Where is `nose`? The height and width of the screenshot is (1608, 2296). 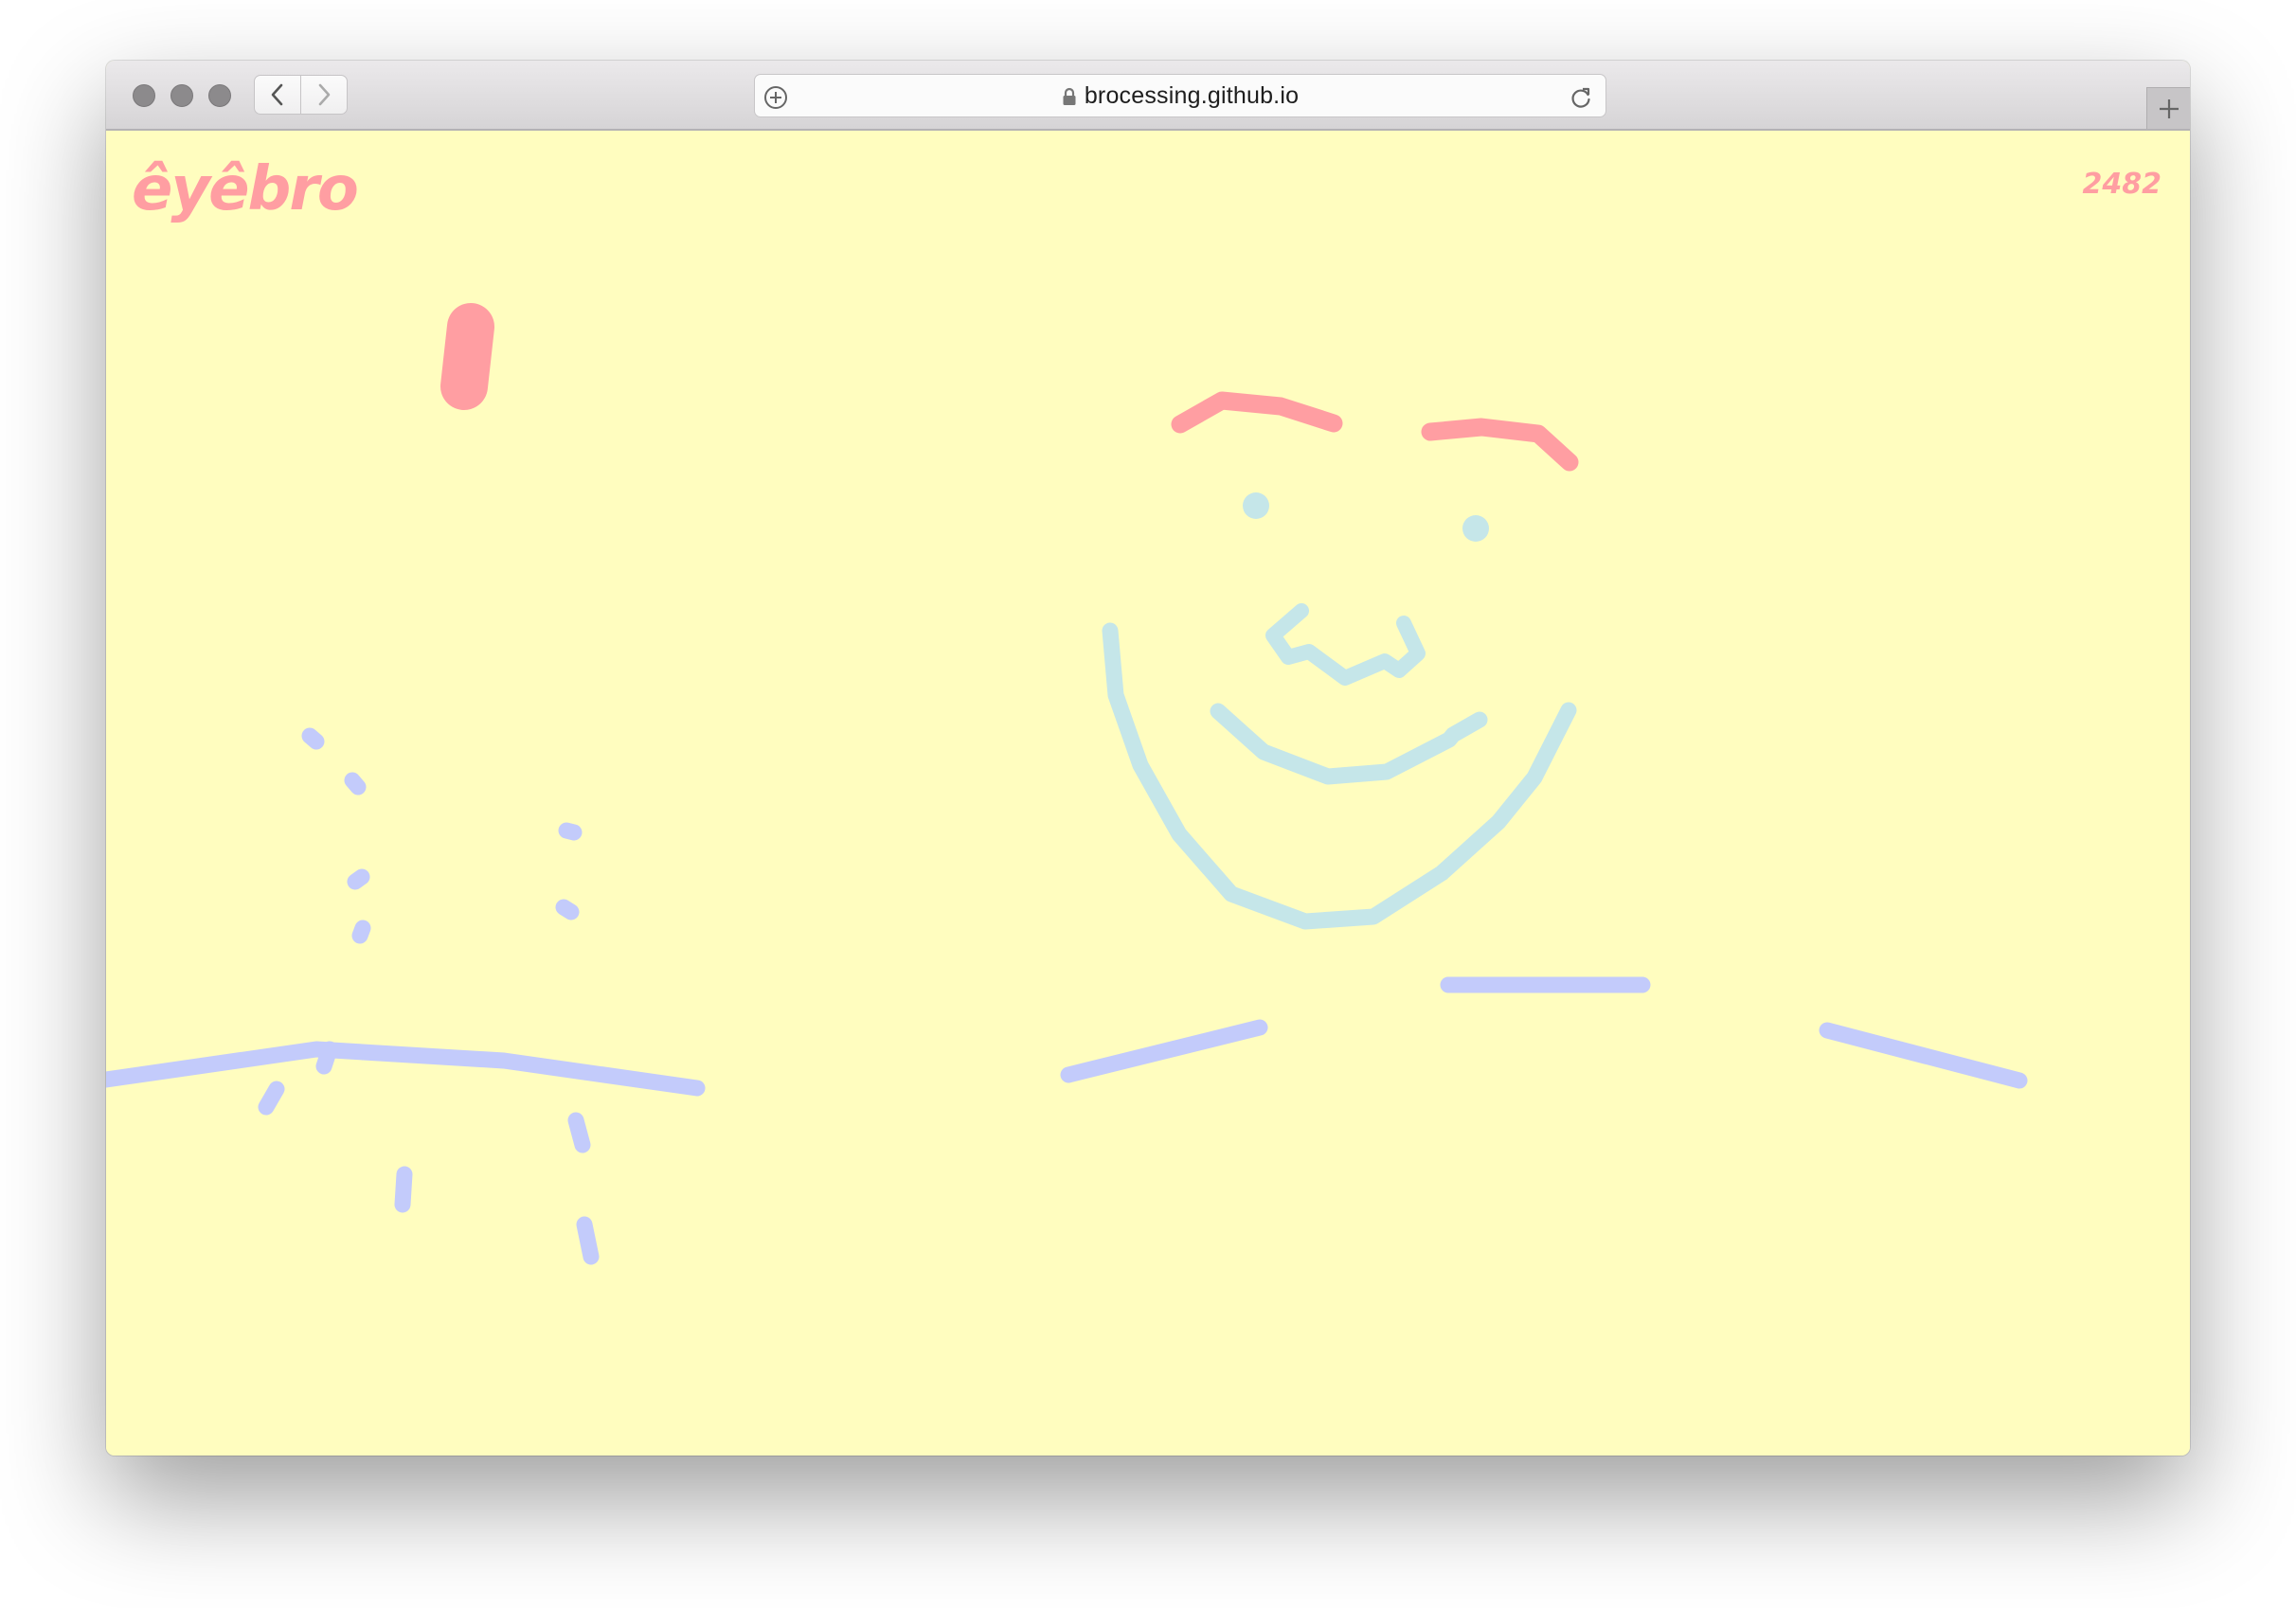 nose is located at coordinates (1345, 644).